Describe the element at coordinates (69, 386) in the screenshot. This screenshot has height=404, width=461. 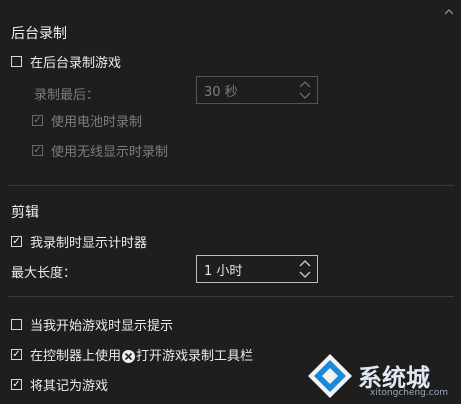
I see `remember-as-game-label: 将其记为游戏` at that location.